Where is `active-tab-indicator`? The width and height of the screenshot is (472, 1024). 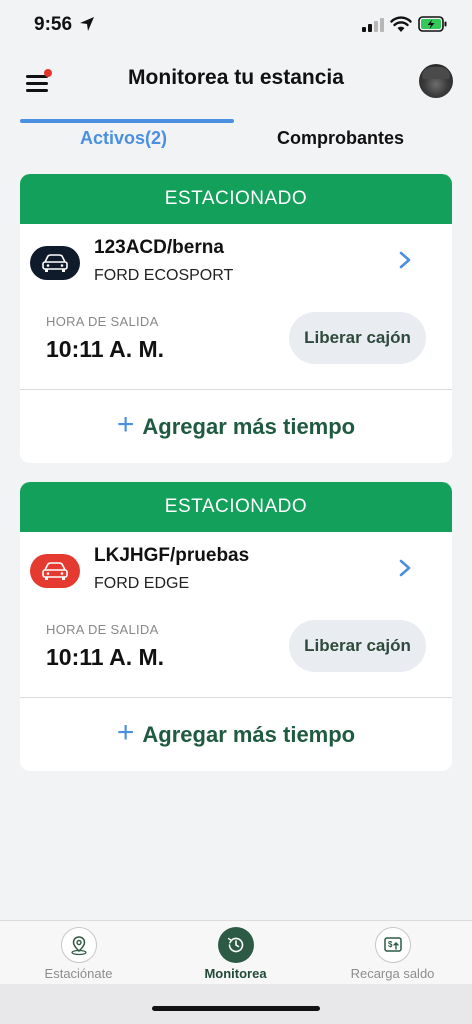
active-tab-indicator is located at coordinates (127, 121).